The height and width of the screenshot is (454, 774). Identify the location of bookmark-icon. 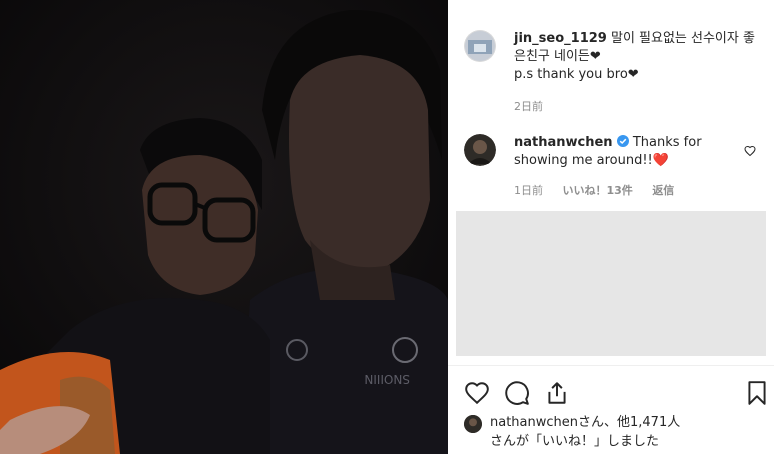
(757, 393).